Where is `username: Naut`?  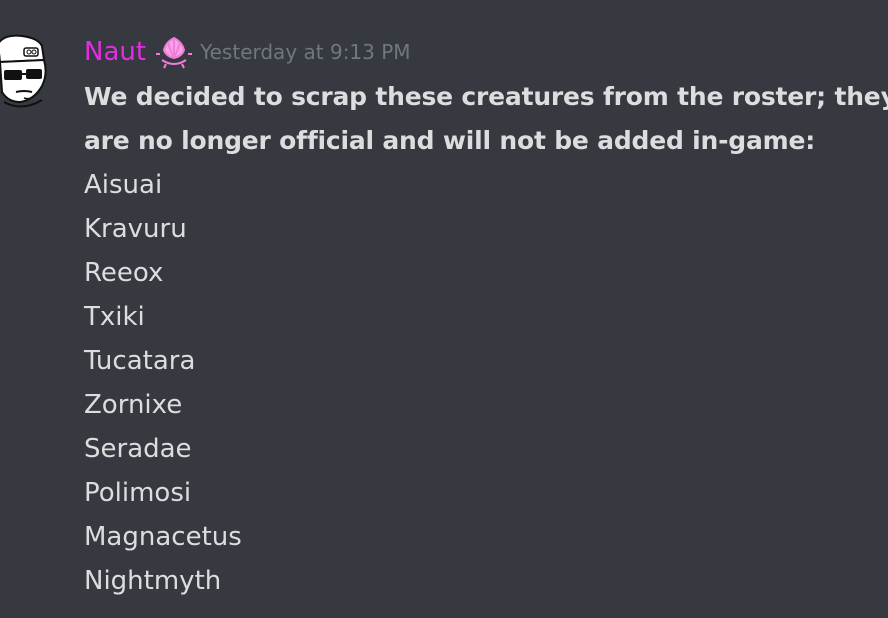 username: Naut is located at coordinates (115, 52).